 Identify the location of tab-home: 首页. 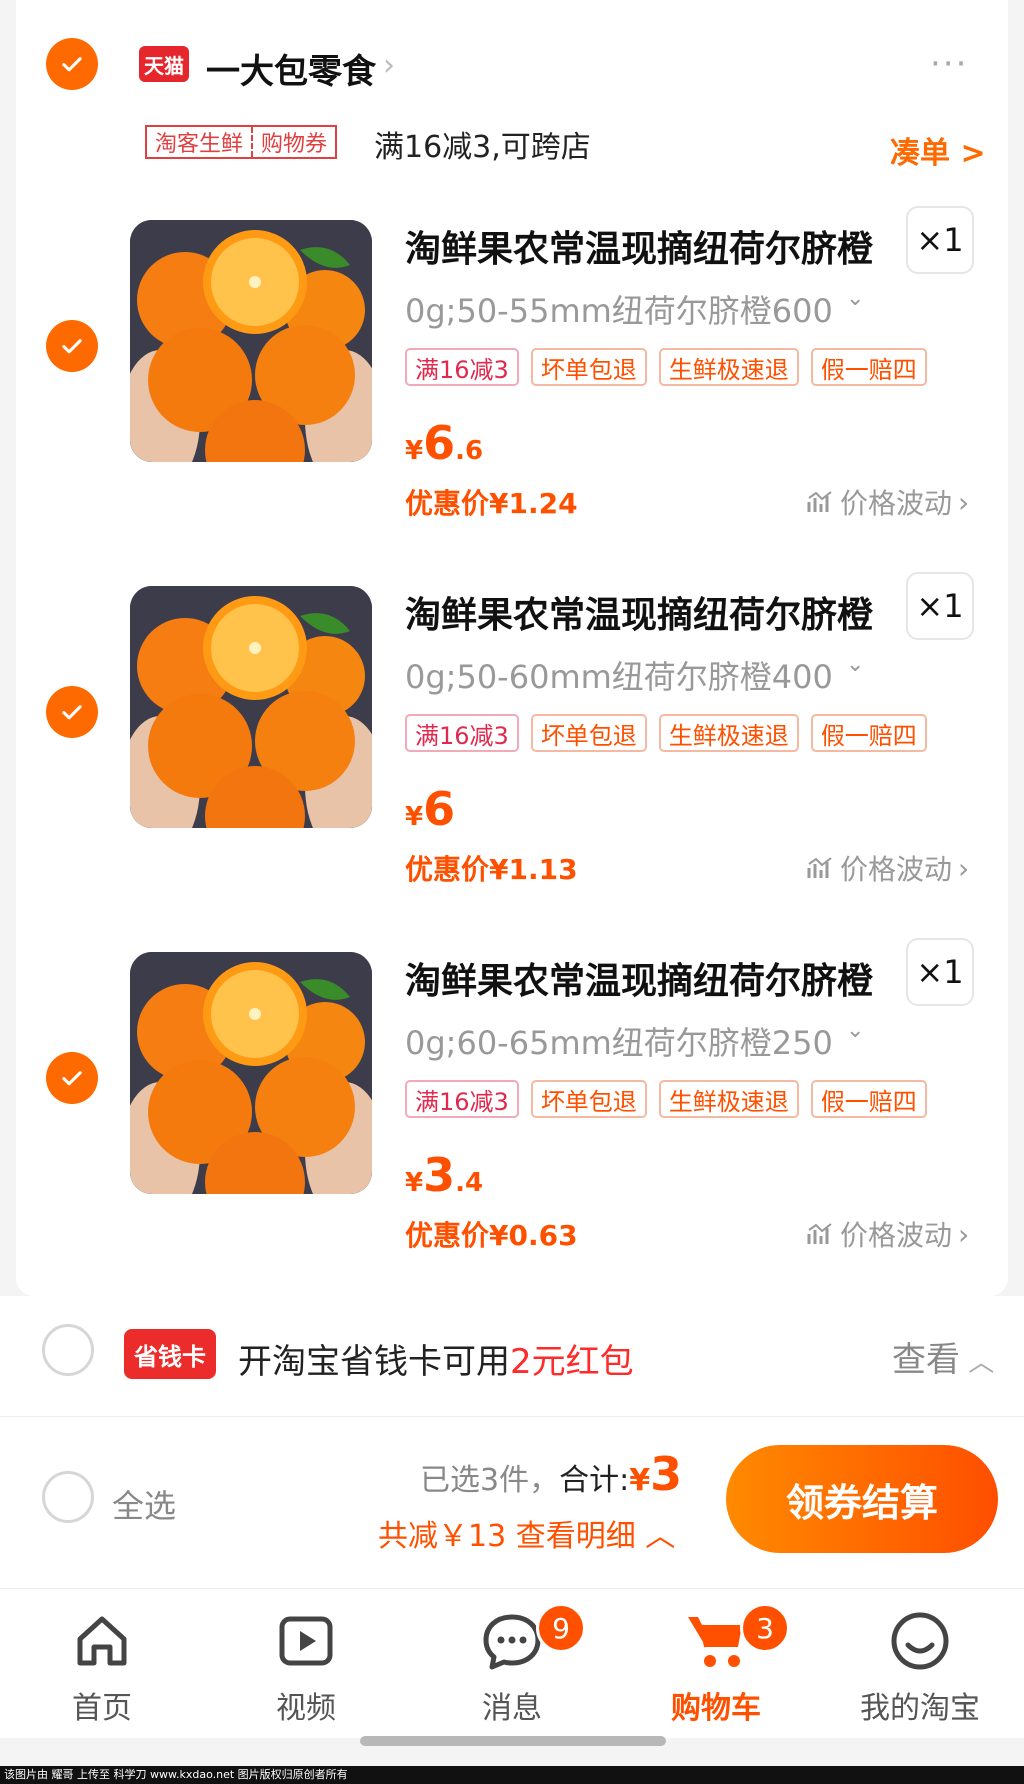
(102, 1664).